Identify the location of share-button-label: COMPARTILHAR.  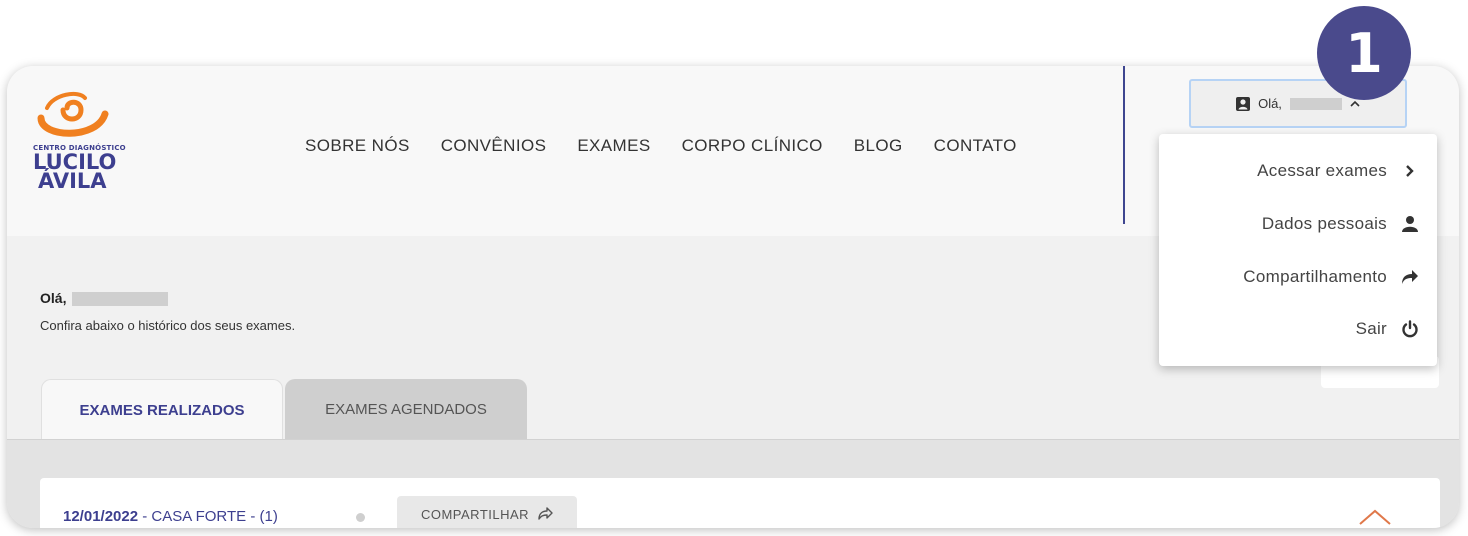
(475, 514).